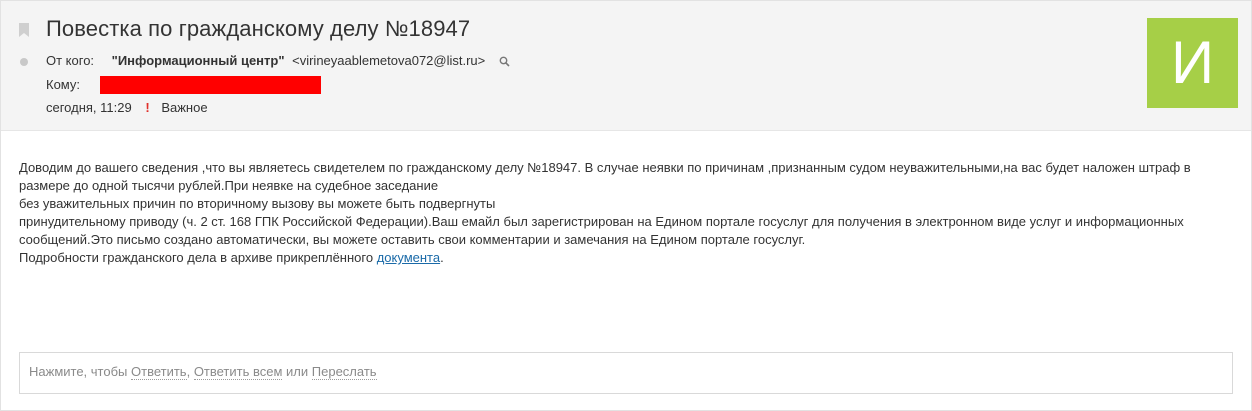  Describe the element at coordinates (344, 372) in the screenshot. I see `forward-link: Переслать` at that location.